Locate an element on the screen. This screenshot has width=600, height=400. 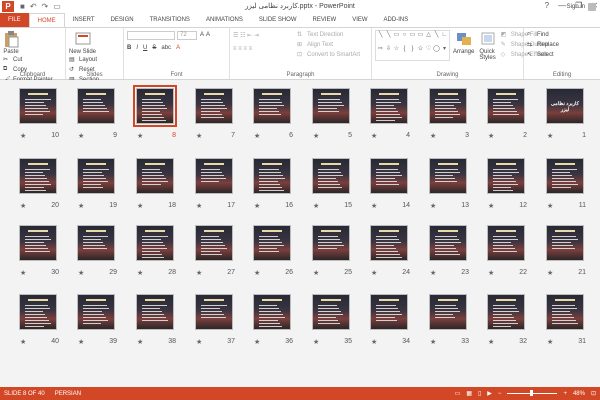
shadow-button: abc is located at coordinates (166, 48).